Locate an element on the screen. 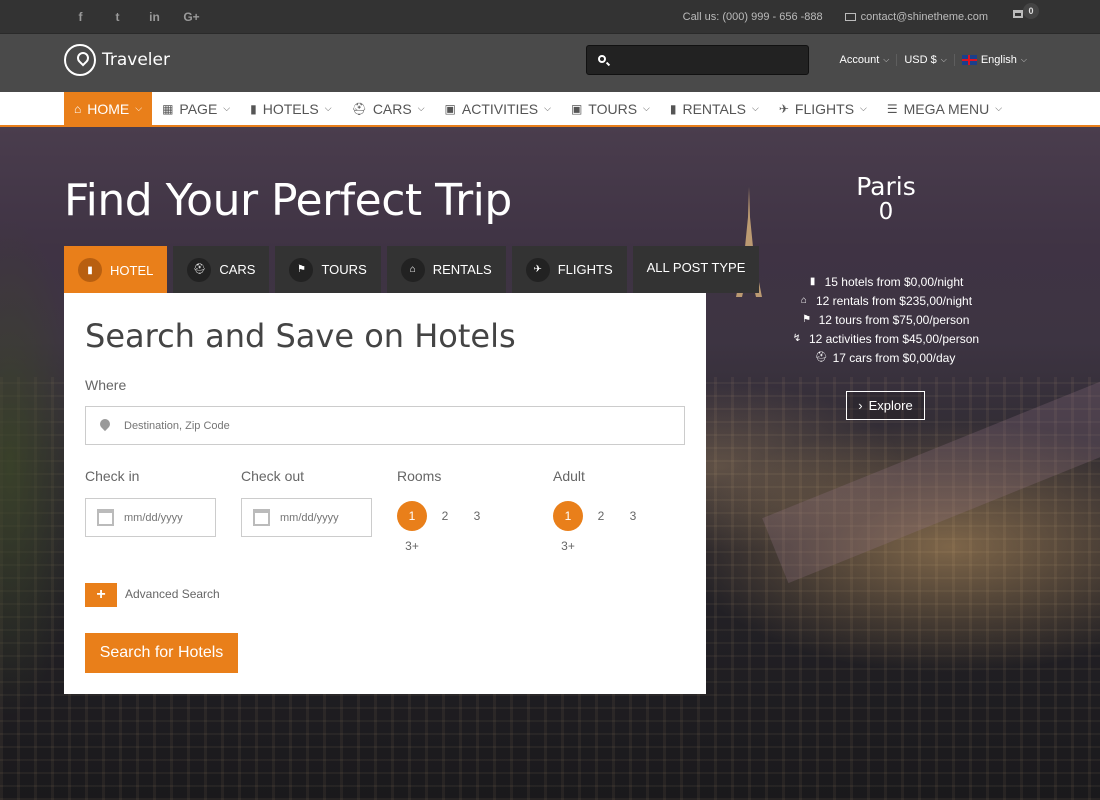 This screenshot has width=1100, height=800. explore-label: Explore is located at coordinates (890, 405).